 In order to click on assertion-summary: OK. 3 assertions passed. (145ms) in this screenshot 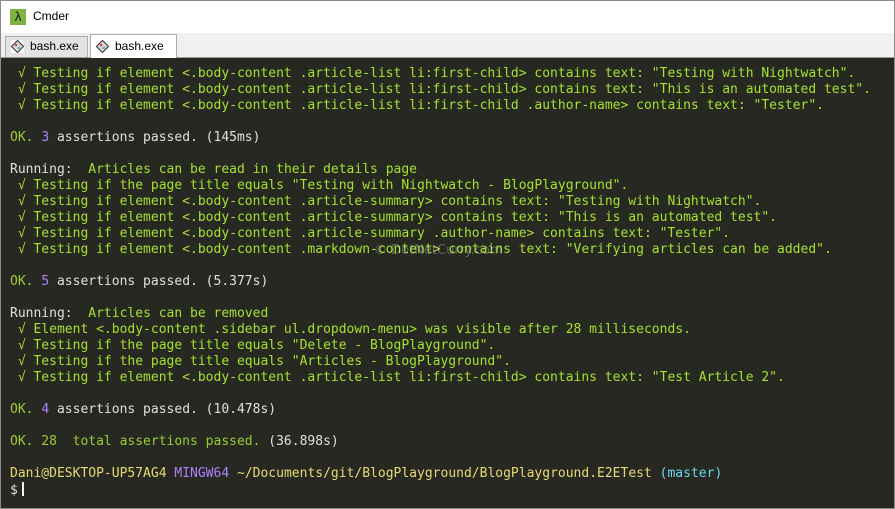, I will do `click(135, 138)`.